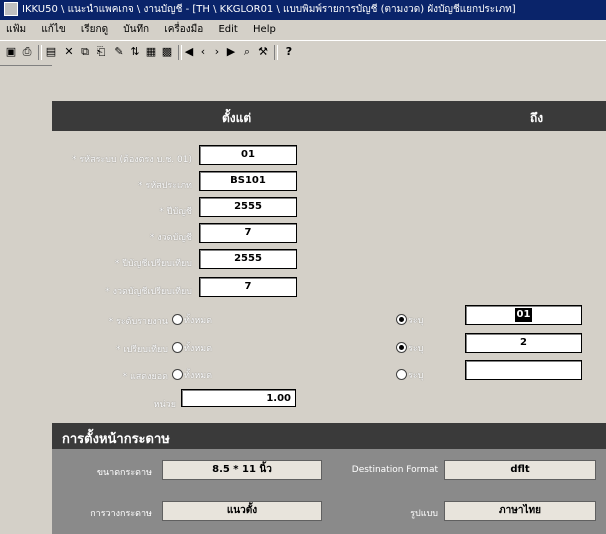 The width and height of the screenshot is (606, 534). What do you see at coordinates (131, 160) in the screenshot?
I see `system-code-label: * รหัสระบบ (ต้องตรง บ.ช. 01)` at bounding box center [131, 160].